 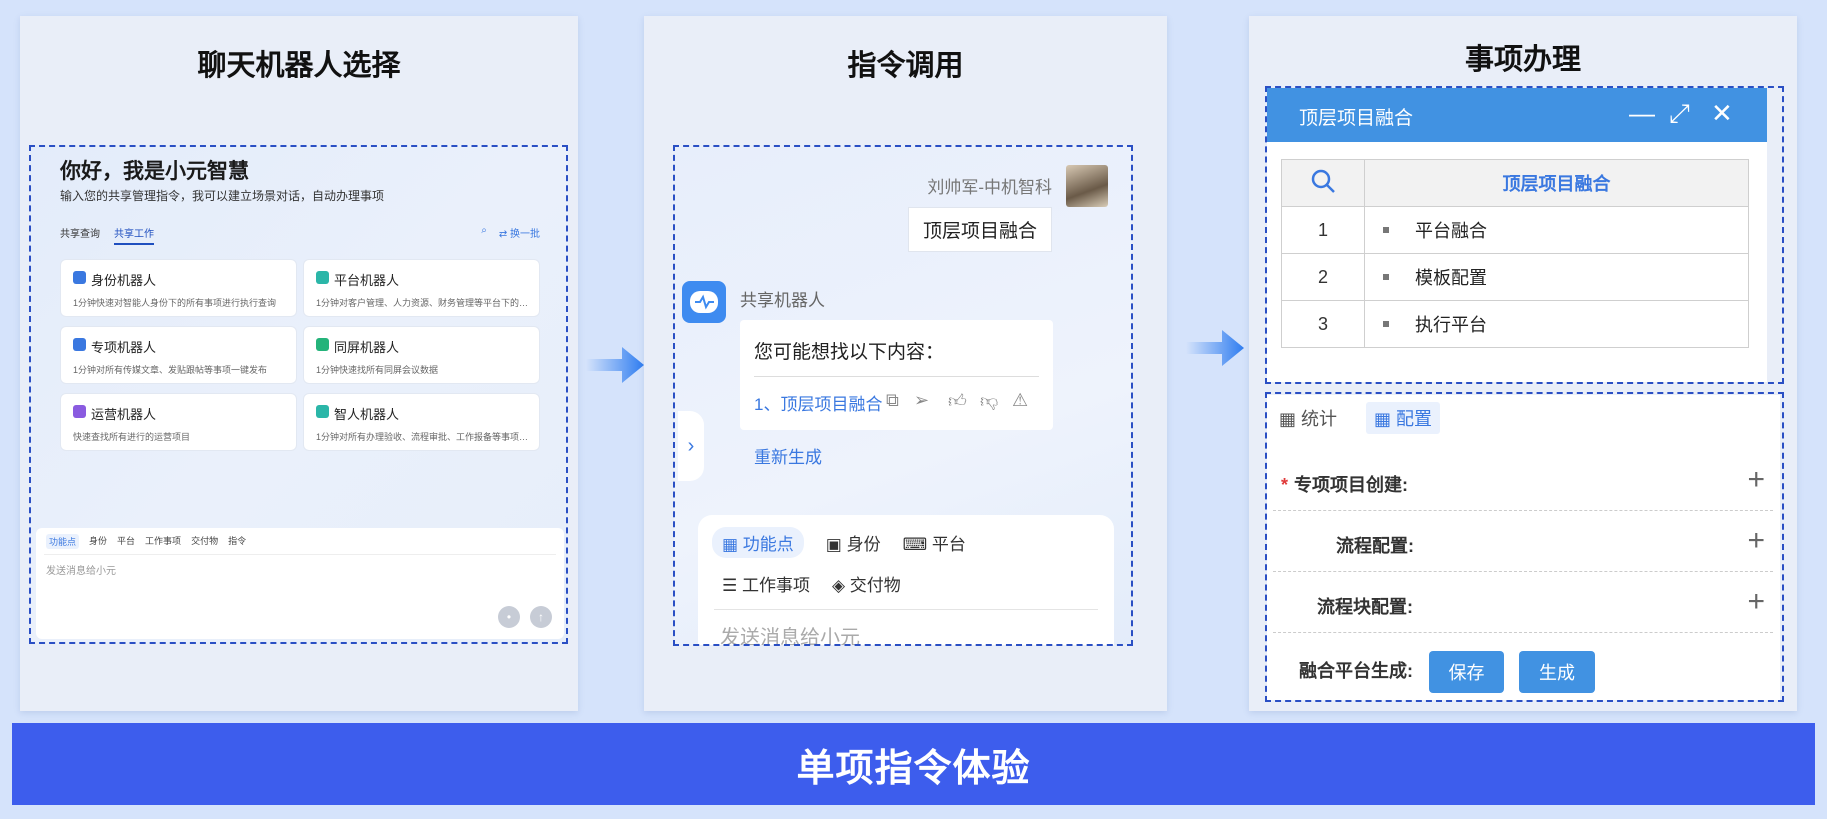 I want to click on panel-title: 事项办理, so click(x=1522, y=60).